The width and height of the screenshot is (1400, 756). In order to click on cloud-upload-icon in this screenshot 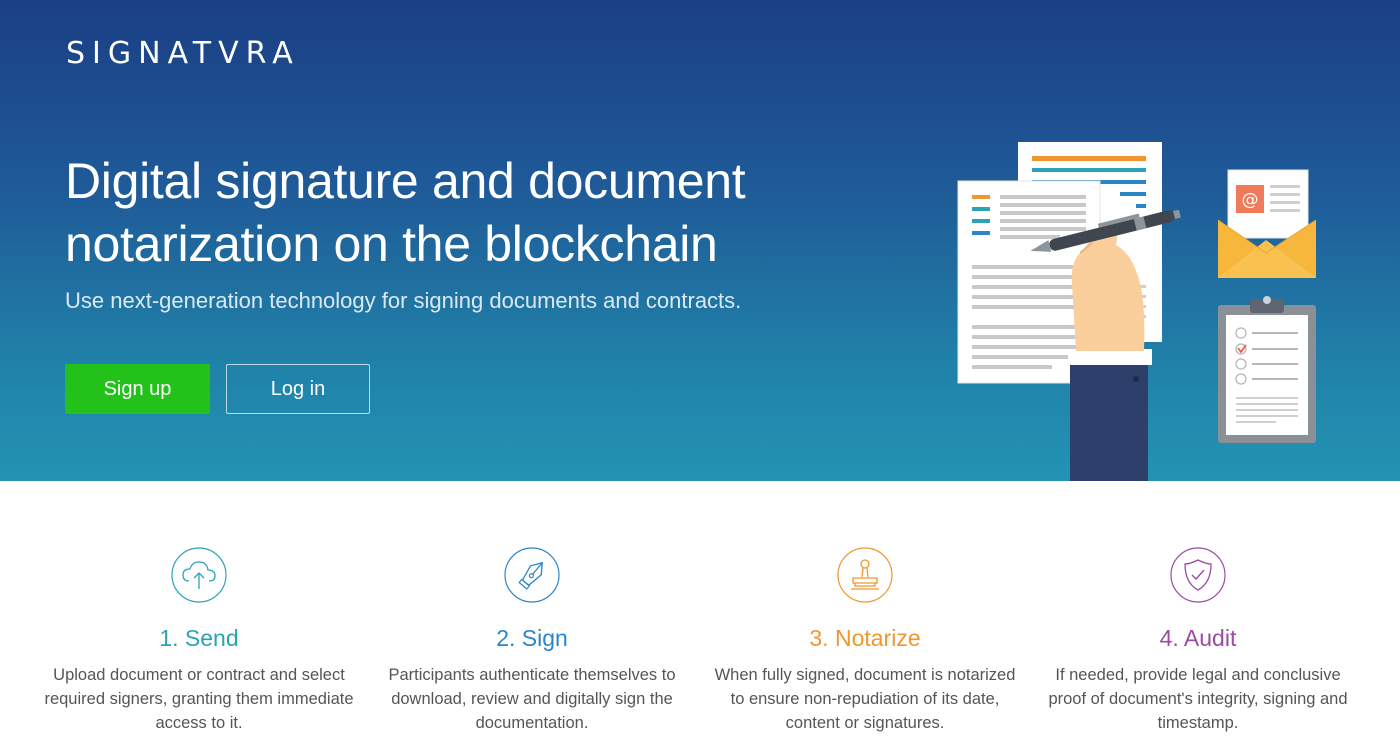, I will do `click(199, 575)`.